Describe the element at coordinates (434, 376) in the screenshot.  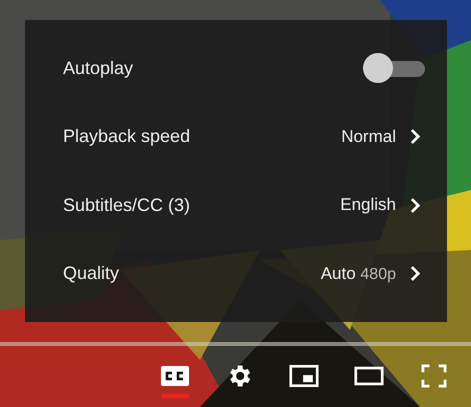
I see `fullscreen-icon` at that location.